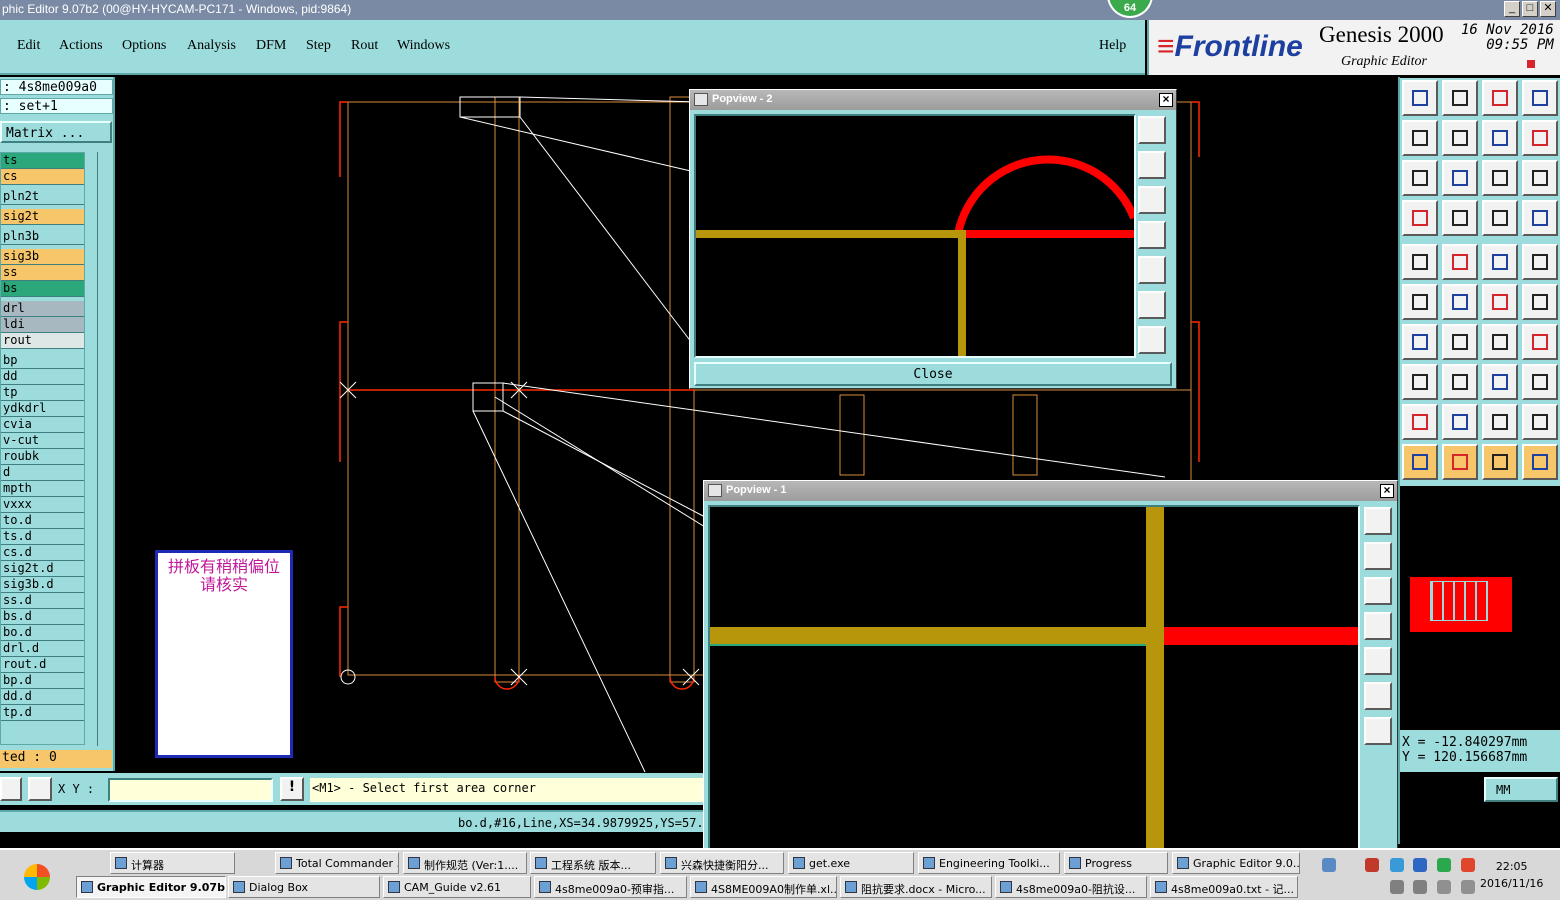 This screenshot has width=1560, height=900. What do you see at coordinates (1500, 302) in the screenshot?
I see `snap-tool-icon` at bounding box center [1500, 302].